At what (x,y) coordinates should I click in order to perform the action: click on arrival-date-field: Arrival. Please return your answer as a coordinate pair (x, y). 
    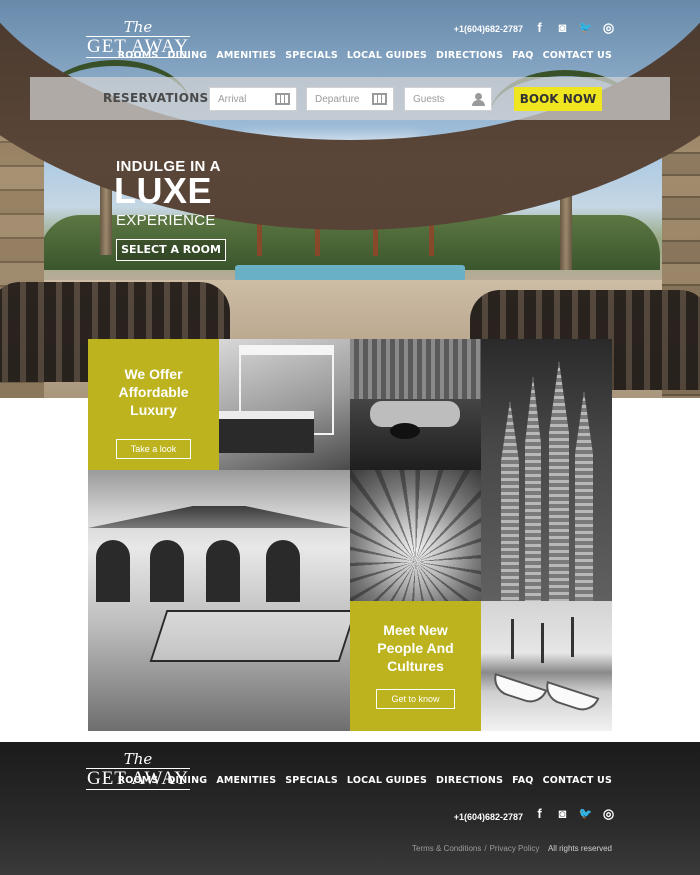
    Looking at the image, I should click on (253, 99).